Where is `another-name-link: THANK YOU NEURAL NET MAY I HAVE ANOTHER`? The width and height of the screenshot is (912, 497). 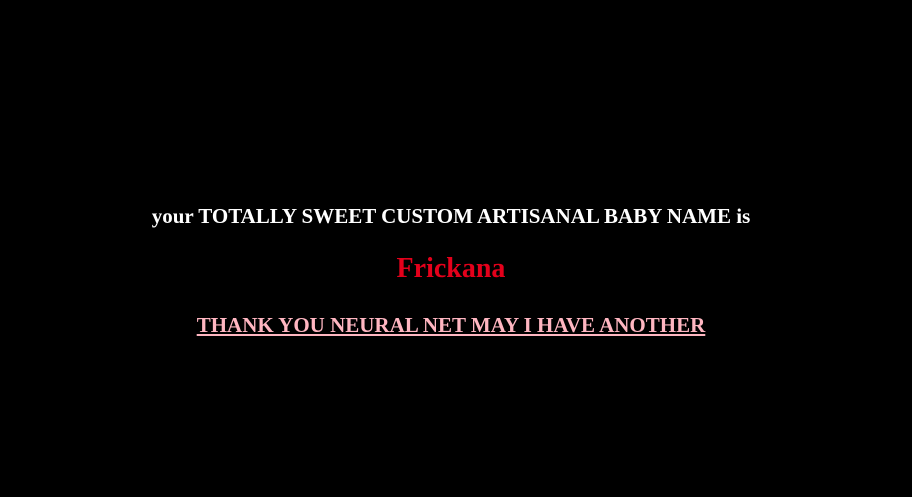
another-name-link: THANK YOU NEURAL NET MAY I HAVE ANOTHER is located at coordinates (451, 325).